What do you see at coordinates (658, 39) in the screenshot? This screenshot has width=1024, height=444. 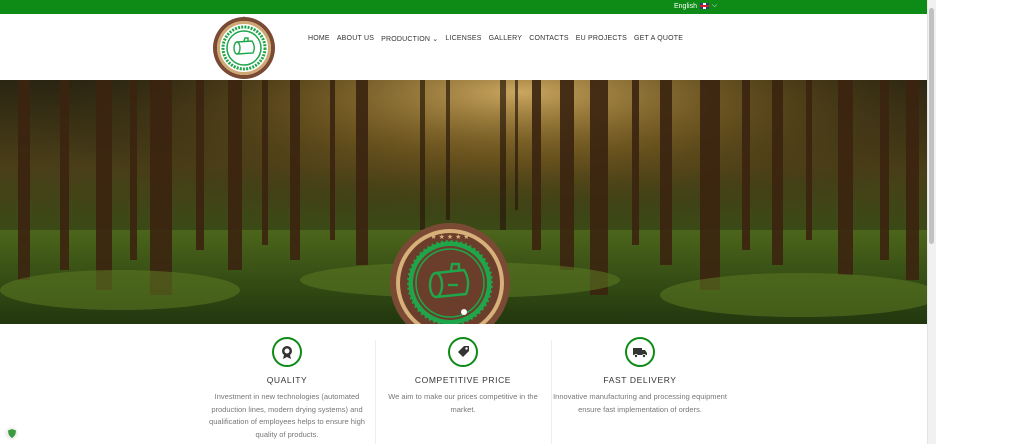 I see `nav-get-a-quote: GET A QUOTE` at bounding box center [658, 39].